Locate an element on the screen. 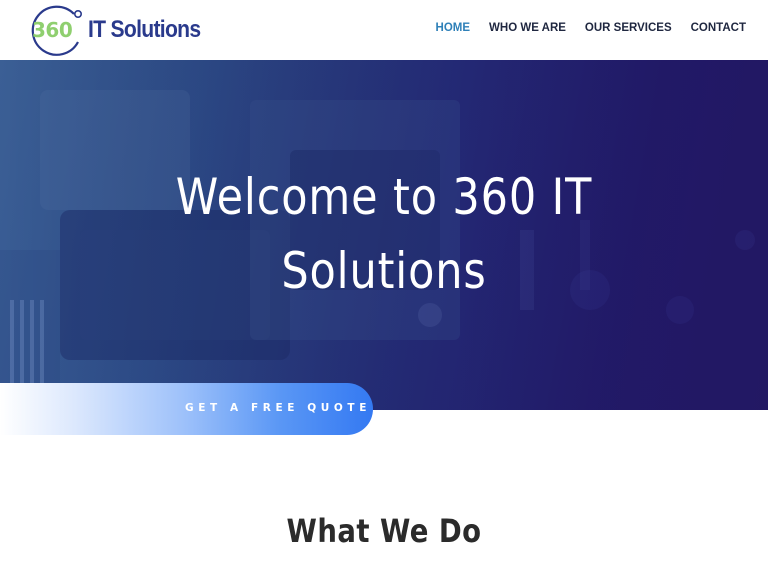 Image resolution: width=768 pixels, height=576 pixels. what-we-do-heading: What We Do is located at coordinates (384, 531).